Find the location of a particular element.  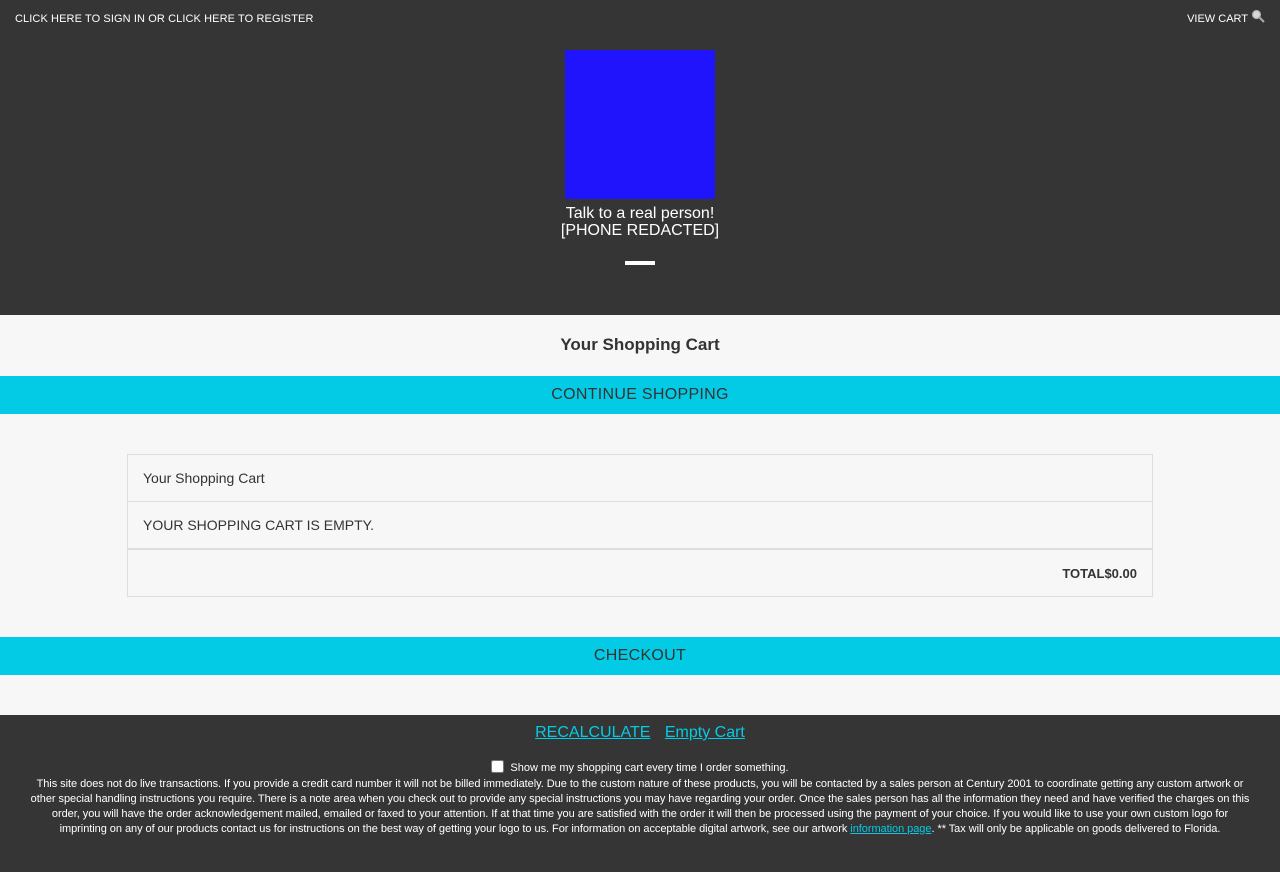

sign-in-or-text: OR is located at coordinates (157, 19).